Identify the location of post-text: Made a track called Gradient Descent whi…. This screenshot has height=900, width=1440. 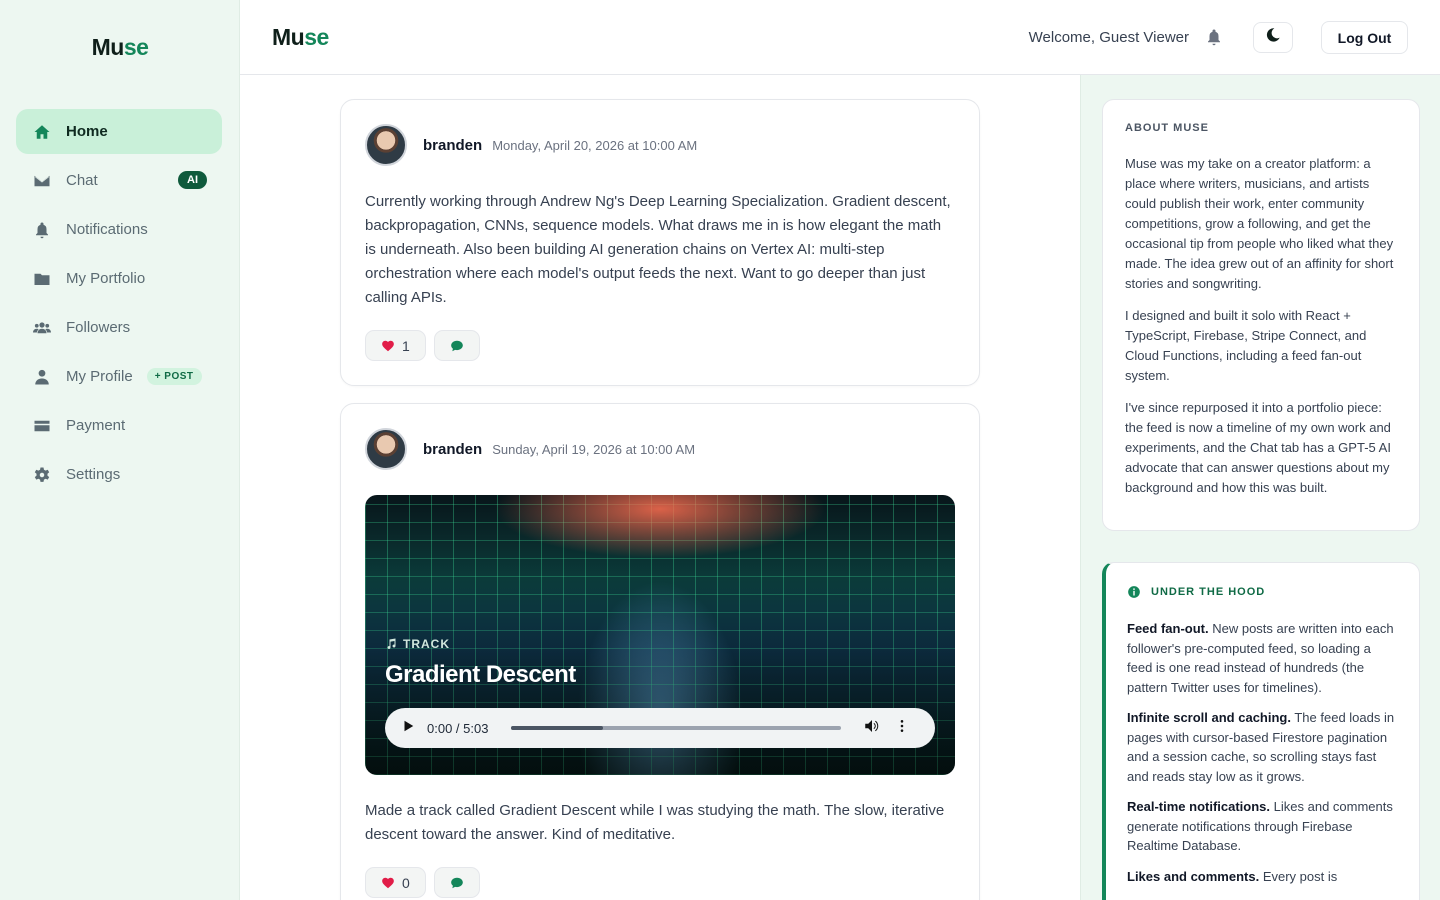
(655, 822).